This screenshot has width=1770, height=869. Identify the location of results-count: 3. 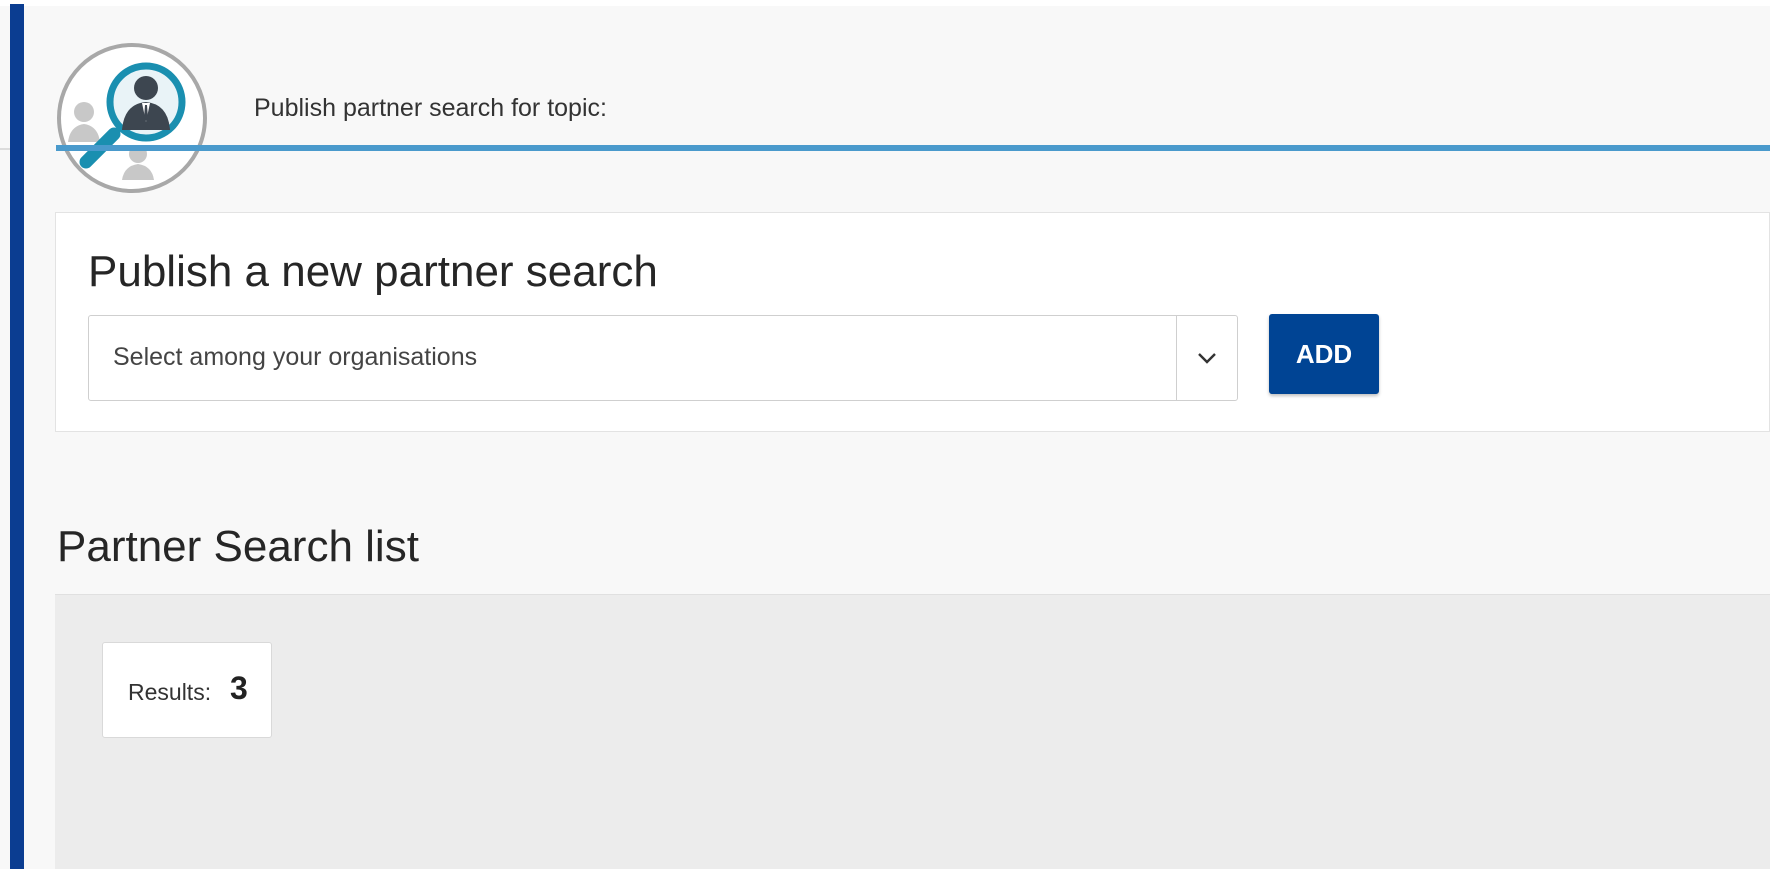
(239, 688).